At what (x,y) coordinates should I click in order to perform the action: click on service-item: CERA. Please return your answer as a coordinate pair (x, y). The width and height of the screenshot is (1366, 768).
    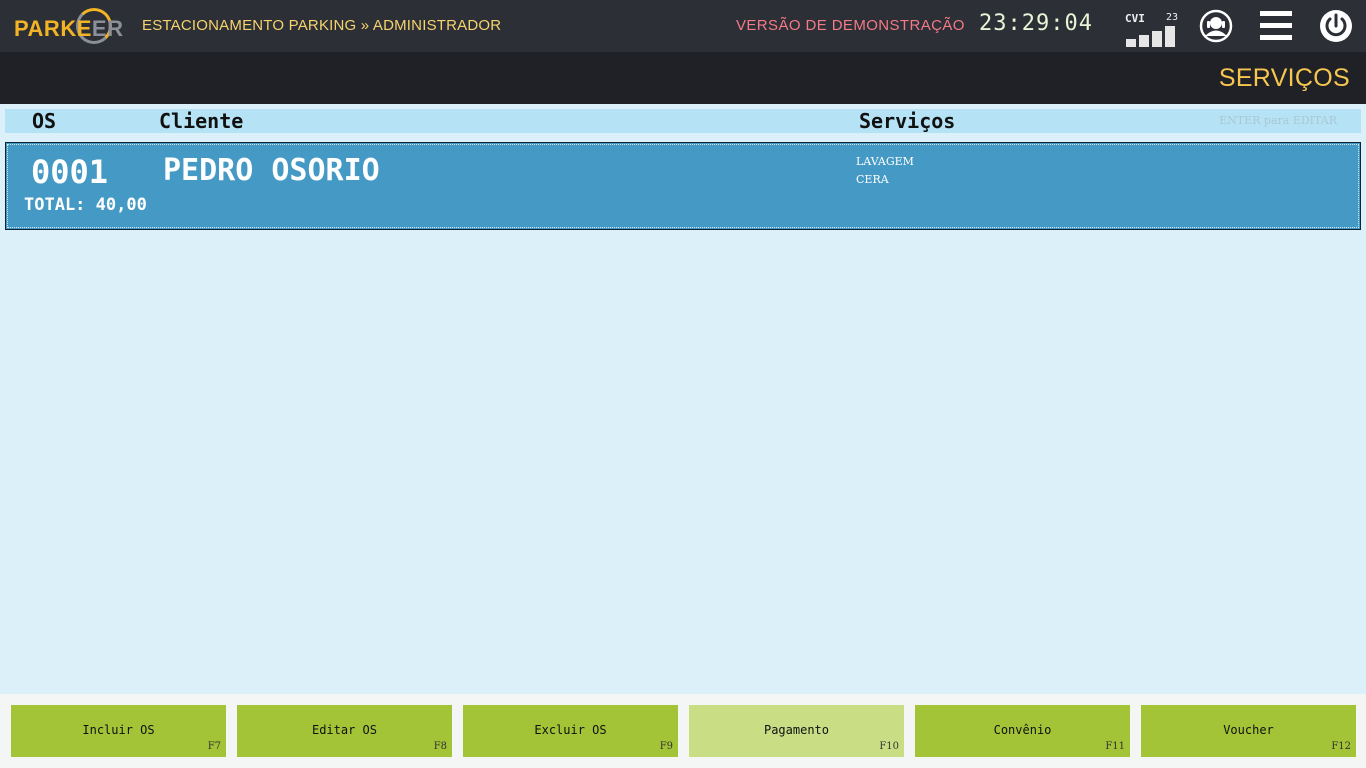
    Looking at the image, I should click on (872, 179).